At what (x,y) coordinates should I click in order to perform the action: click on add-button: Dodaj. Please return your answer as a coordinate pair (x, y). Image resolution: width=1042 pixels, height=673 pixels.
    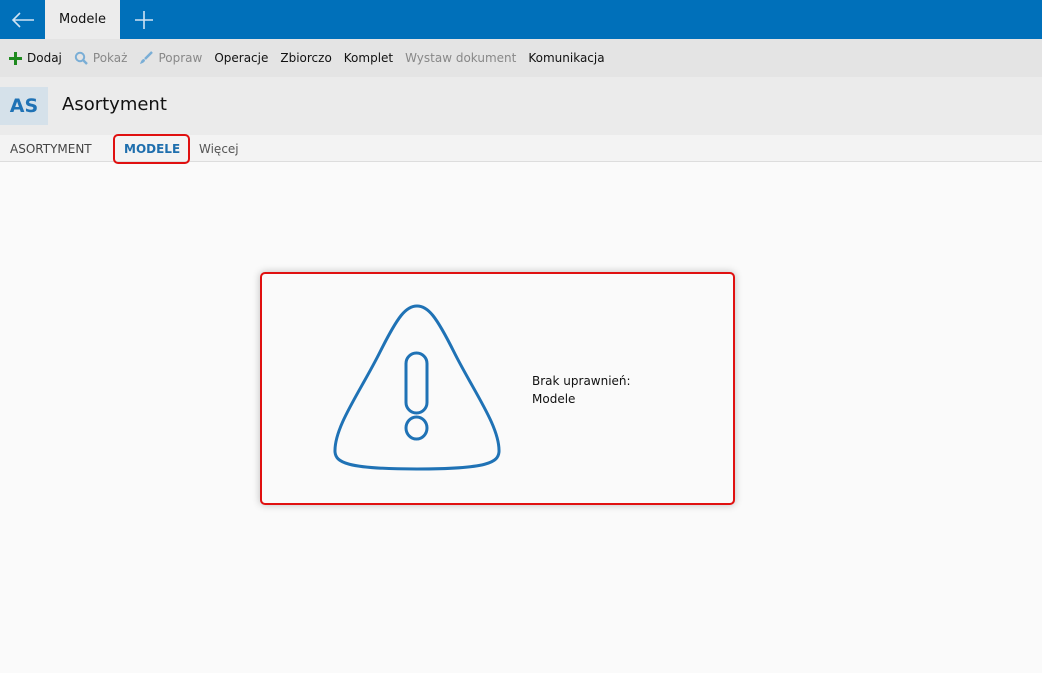
    Looking at the image, I should click on (35, 58).